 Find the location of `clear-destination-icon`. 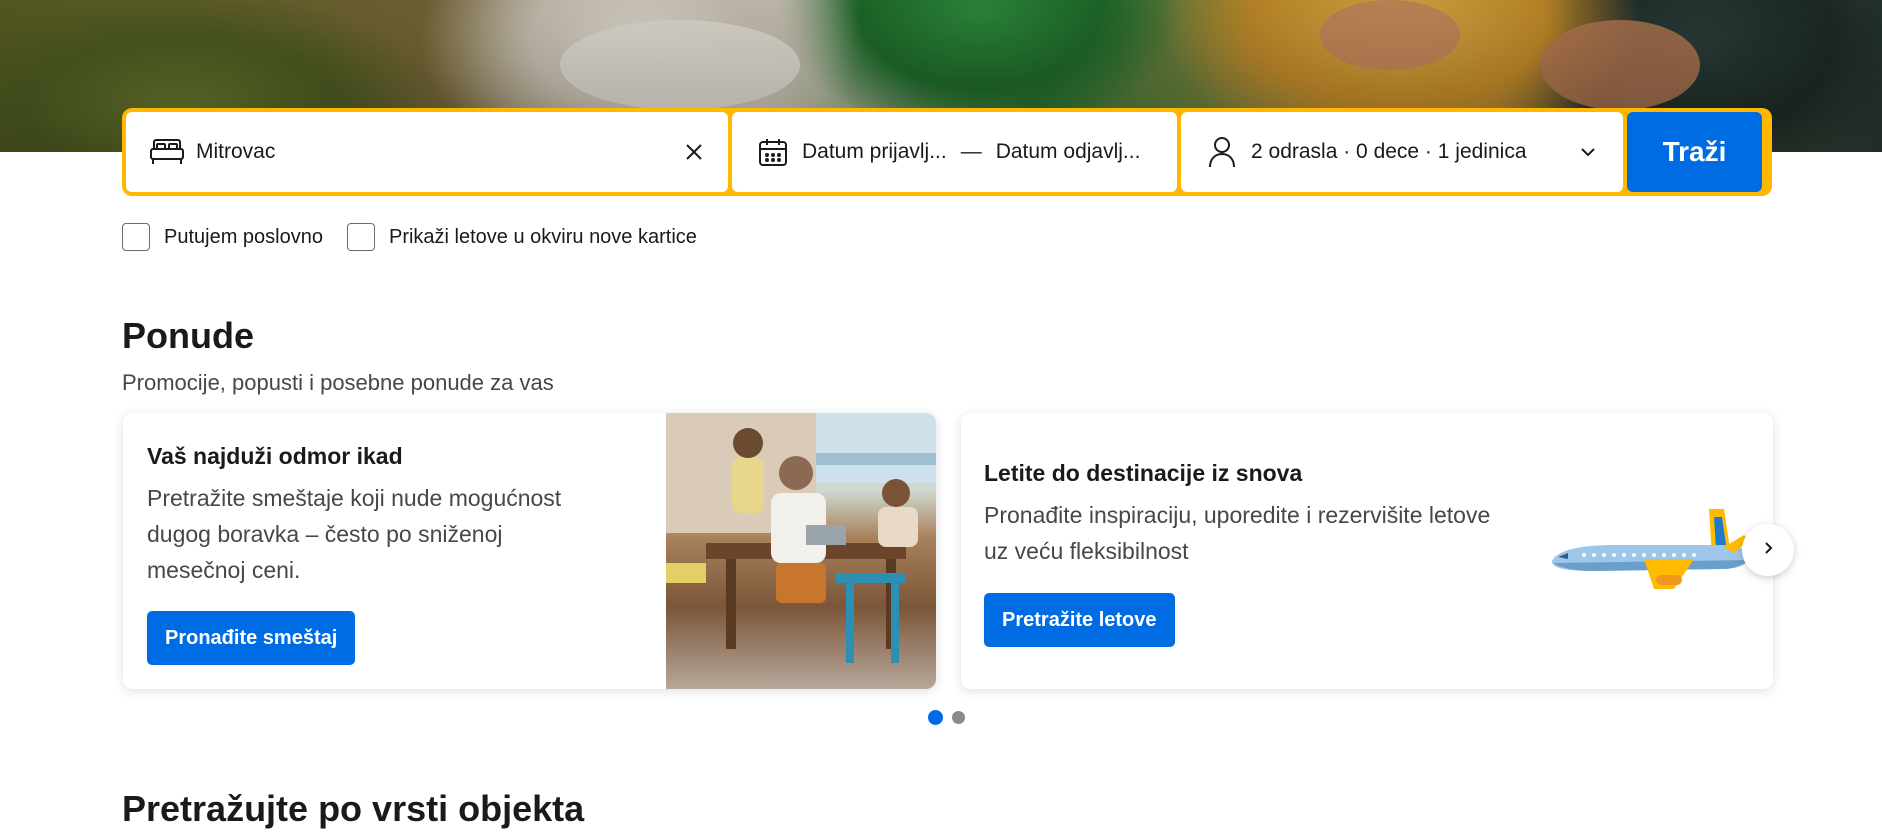

clear-destination-icon is located at coordinates (694, 152).